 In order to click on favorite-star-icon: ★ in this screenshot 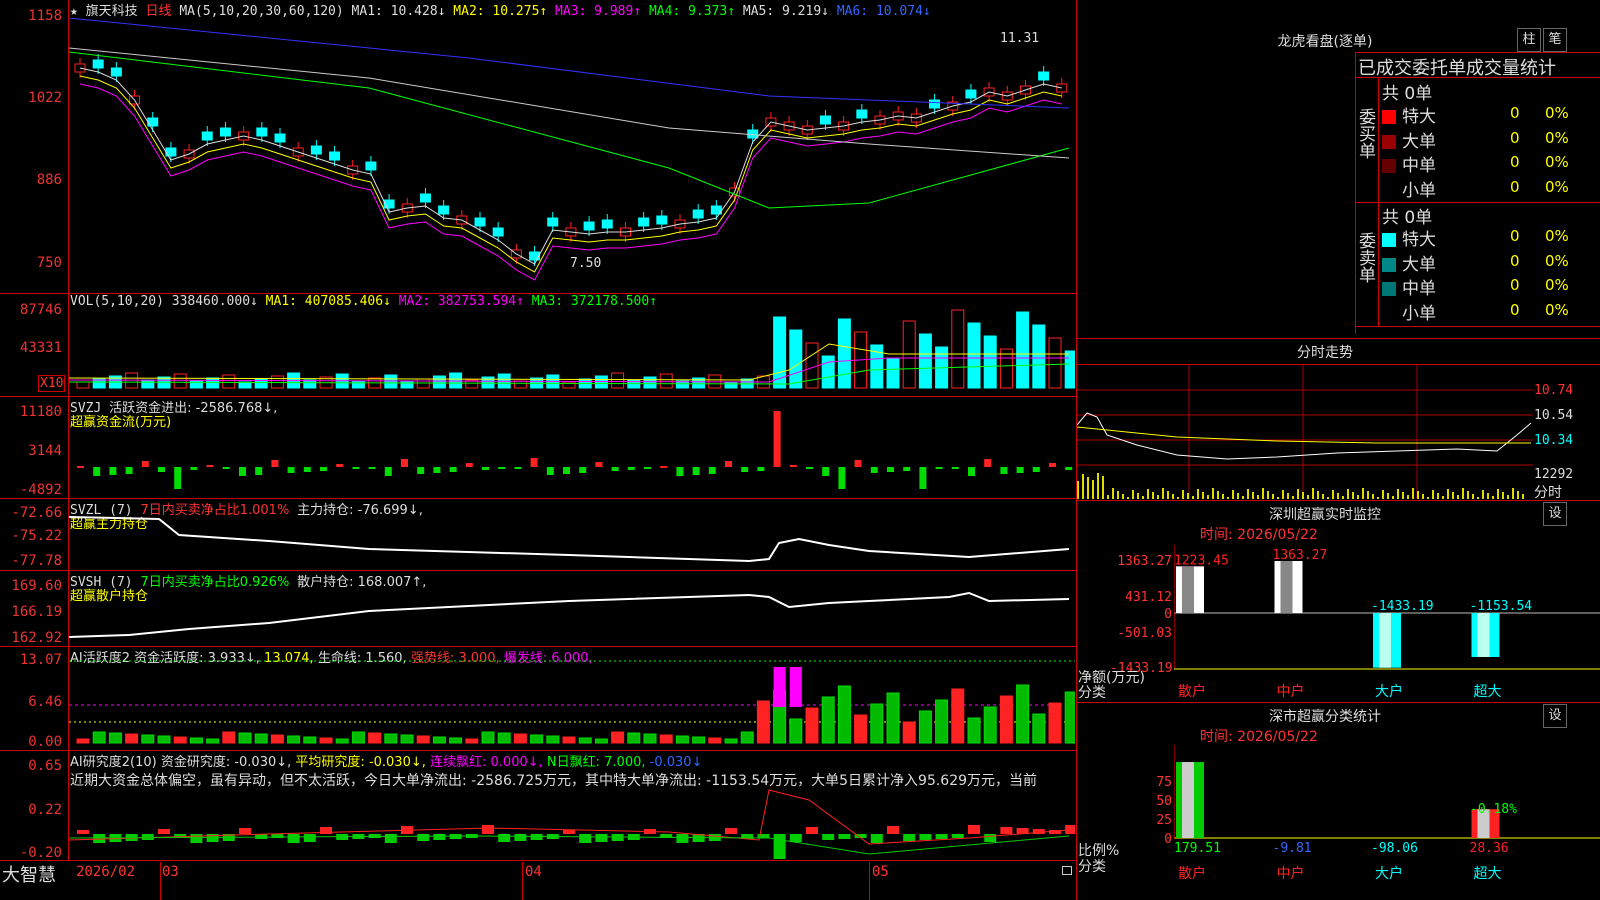, I will do `click(74, 11)`.